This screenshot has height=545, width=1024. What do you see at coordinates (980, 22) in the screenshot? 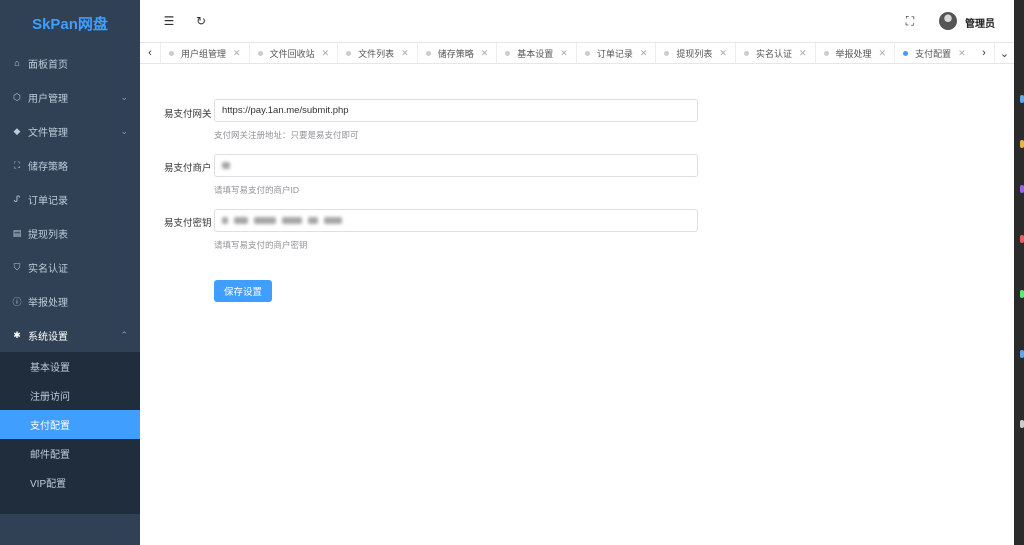
I see `user-name: 管理员` at bounding box center [980, 22].